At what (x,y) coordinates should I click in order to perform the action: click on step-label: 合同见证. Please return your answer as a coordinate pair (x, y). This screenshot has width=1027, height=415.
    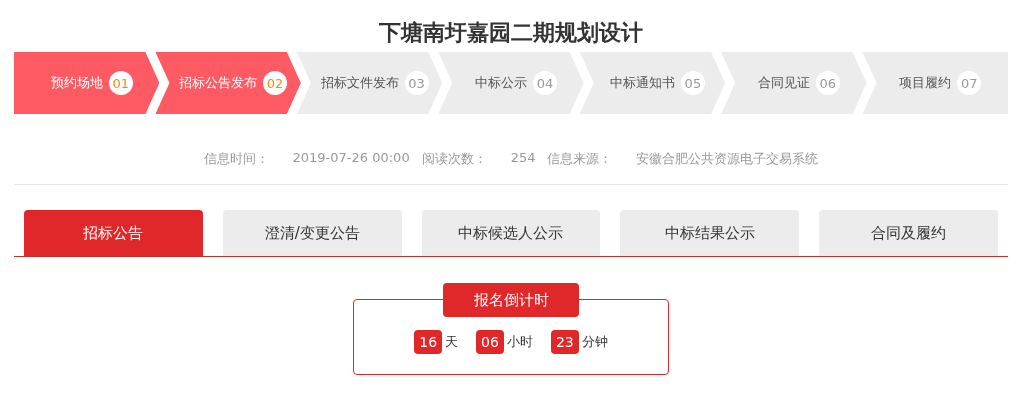
    Looking at the image, I should click on (783, 83).